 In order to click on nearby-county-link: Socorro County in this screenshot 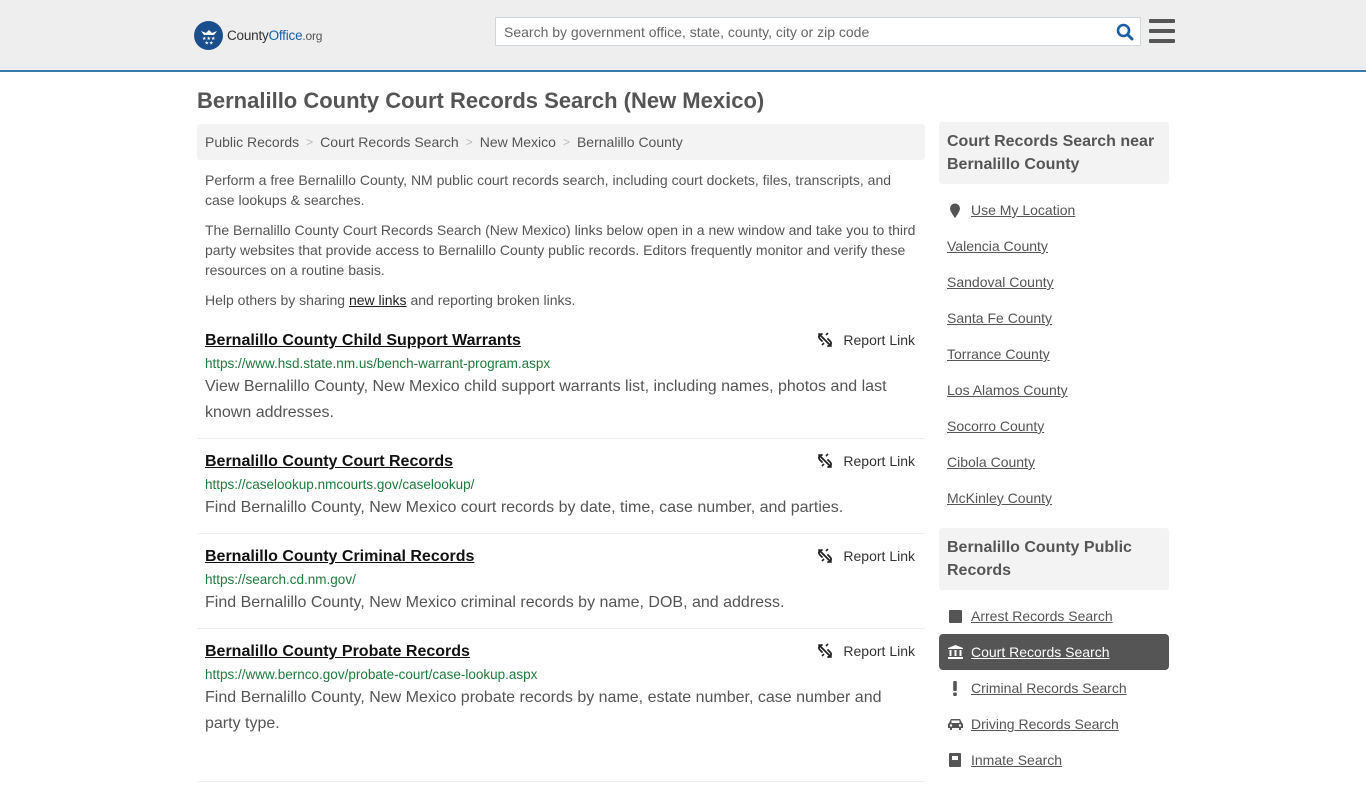, I will do `click(995, 426)`.